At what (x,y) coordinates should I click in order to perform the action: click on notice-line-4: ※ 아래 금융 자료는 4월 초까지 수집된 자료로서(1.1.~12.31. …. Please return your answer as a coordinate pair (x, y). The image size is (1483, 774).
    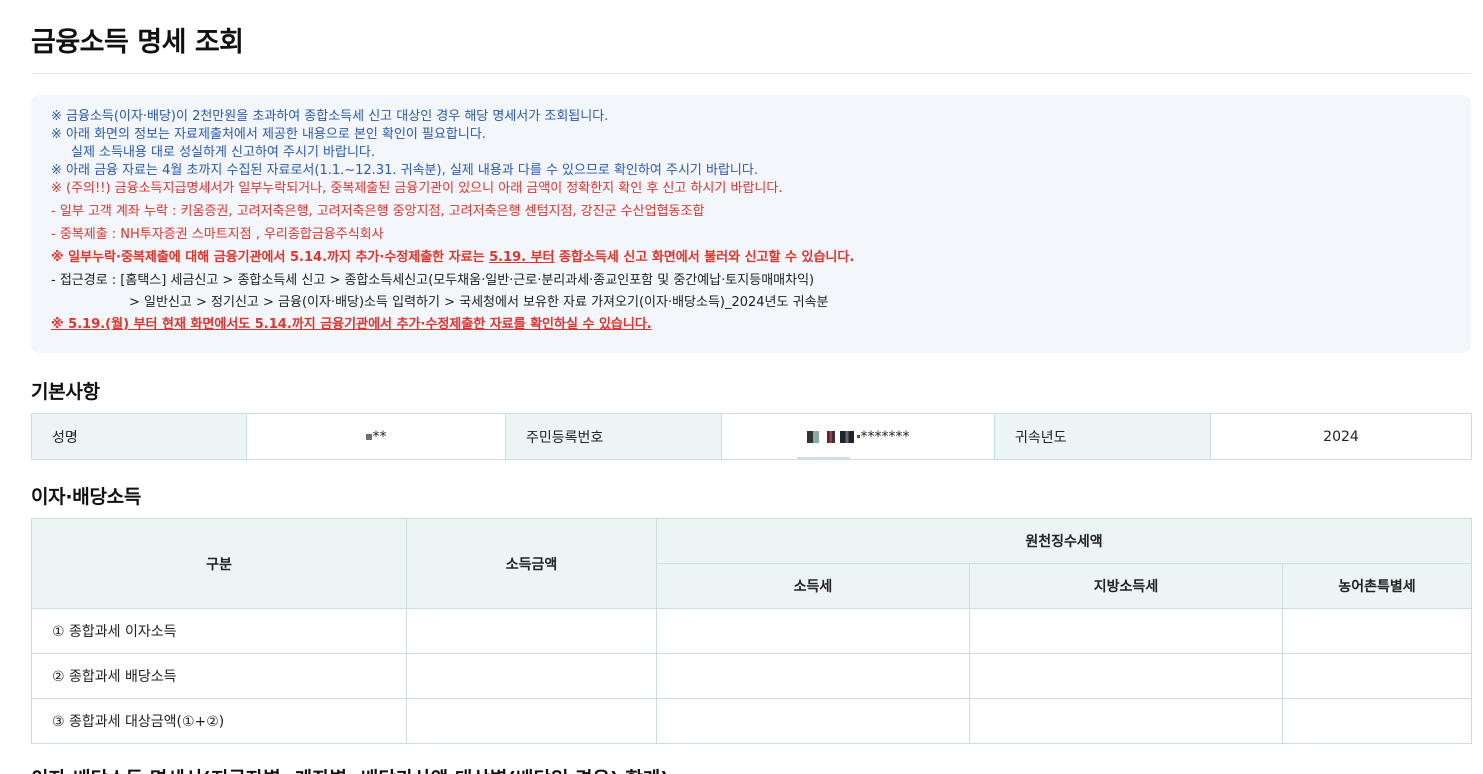
    Looking at the image, I should click on (404, 170).